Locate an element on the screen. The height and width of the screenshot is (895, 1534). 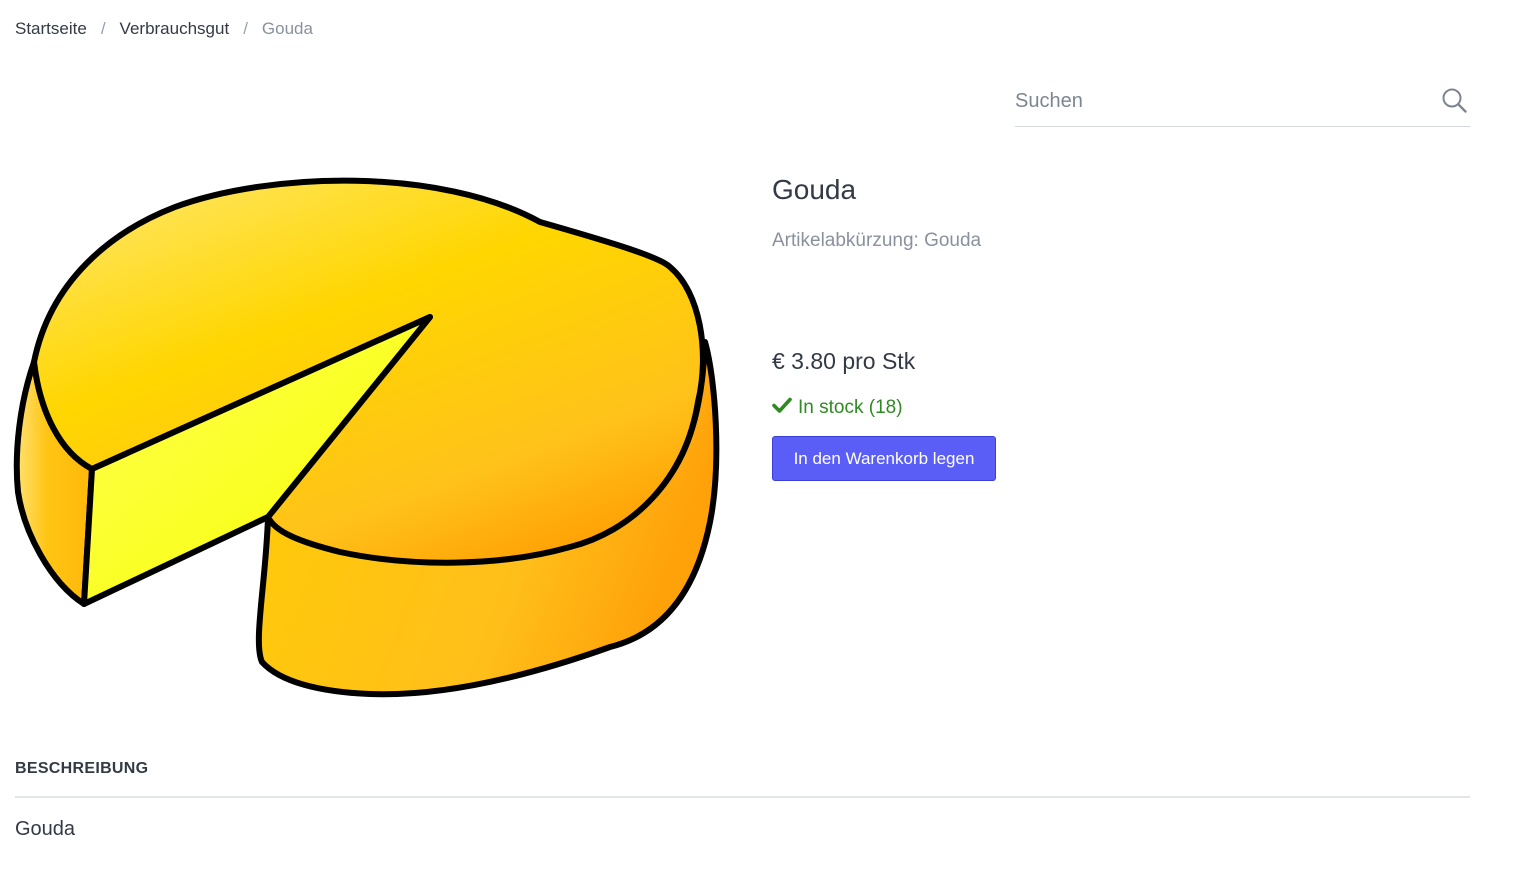
breadcrumb: Startseite / Verbrauchsgut / Gouda is located at coordinates (164, 29).